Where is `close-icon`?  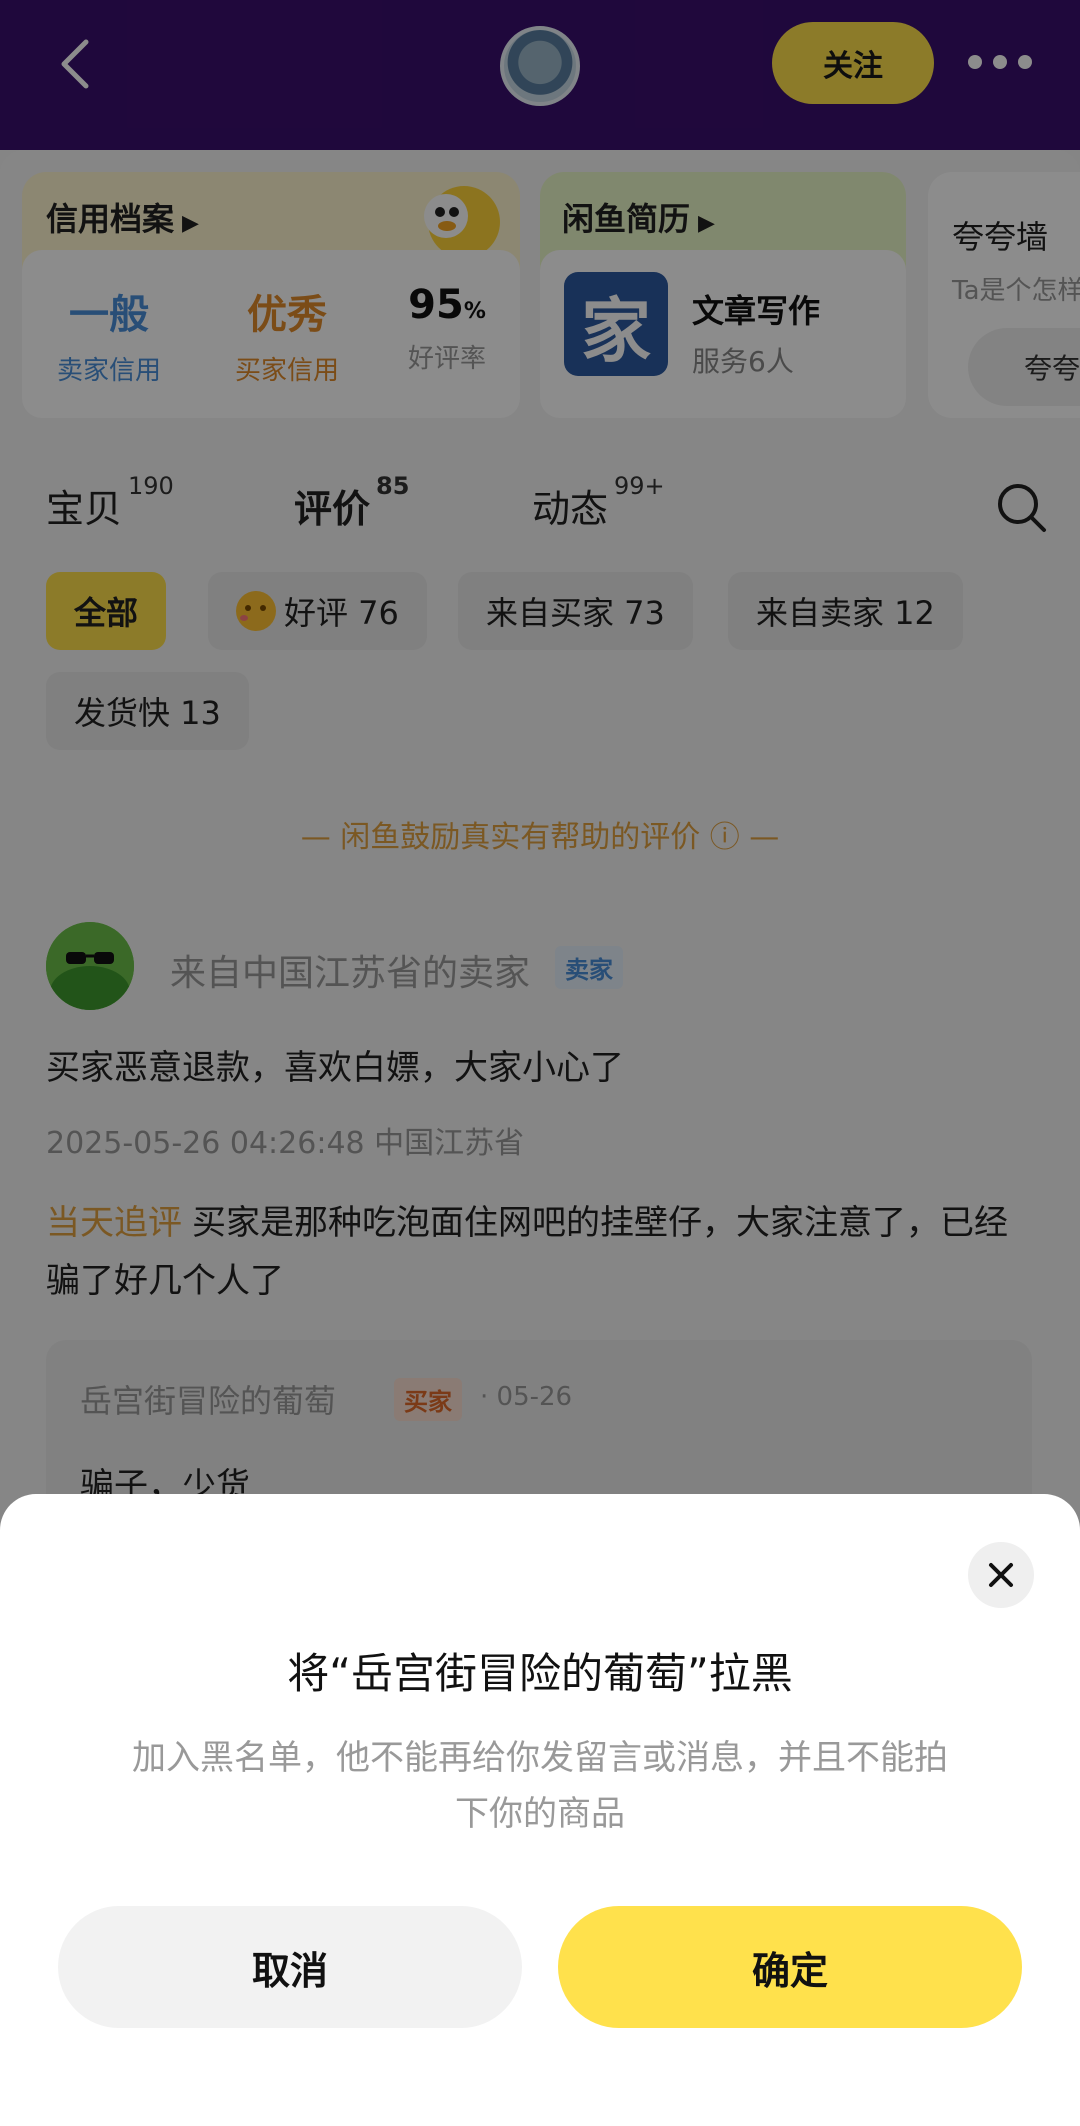
close-icon is located at coordinates (1001, 1575).